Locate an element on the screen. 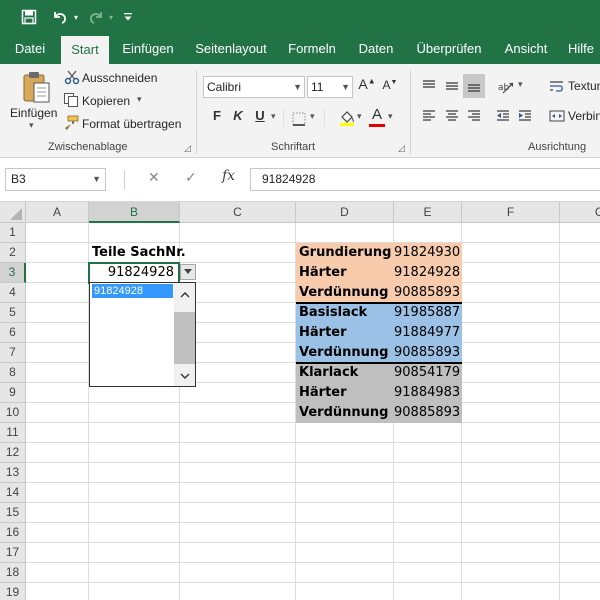 Image resolution: width=600 pixels, height=600 pixels. cell-g17 is located at coordinates (580, 553).